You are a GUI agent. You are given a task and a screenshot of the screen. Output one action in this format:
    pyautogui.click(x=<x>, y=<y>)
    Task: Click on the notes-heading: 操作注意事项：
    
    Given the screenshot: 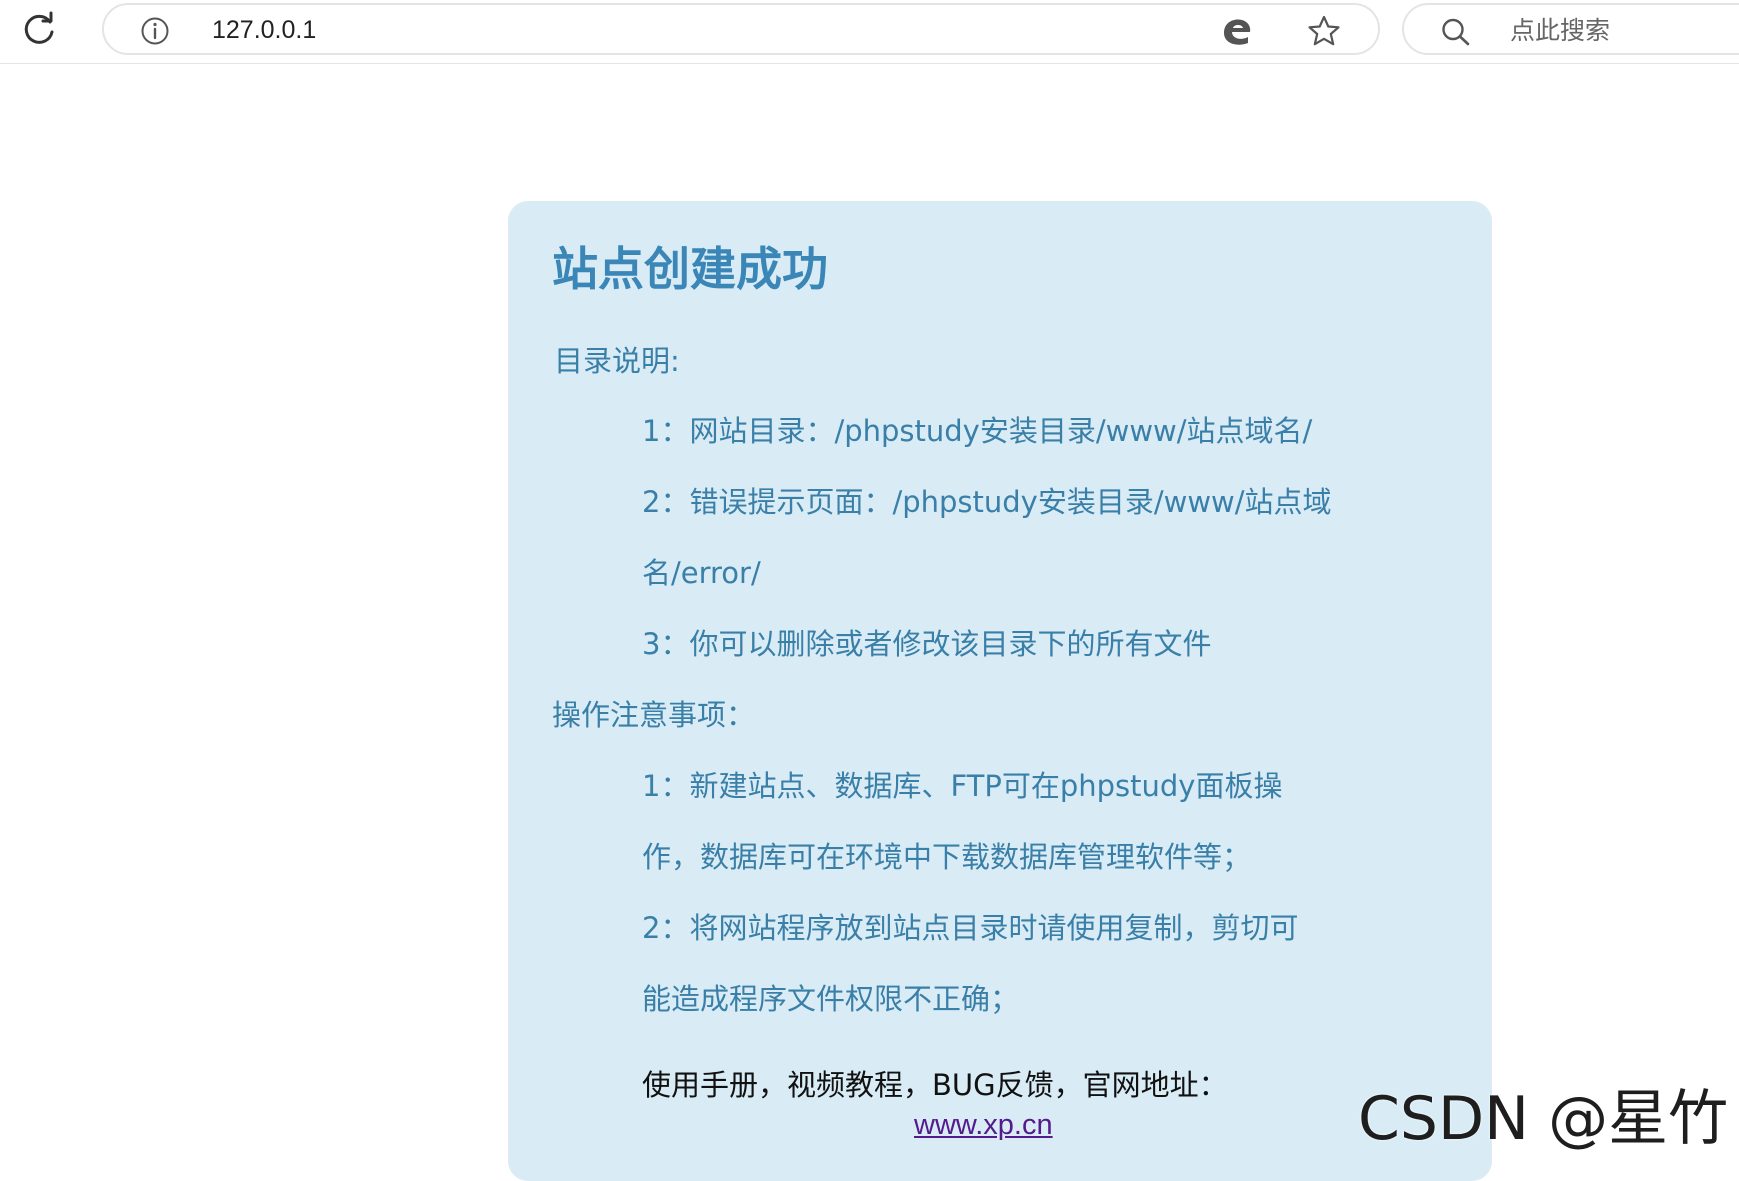 What is the action you would take?
    pyautogui.click(x=654, y=715)
    